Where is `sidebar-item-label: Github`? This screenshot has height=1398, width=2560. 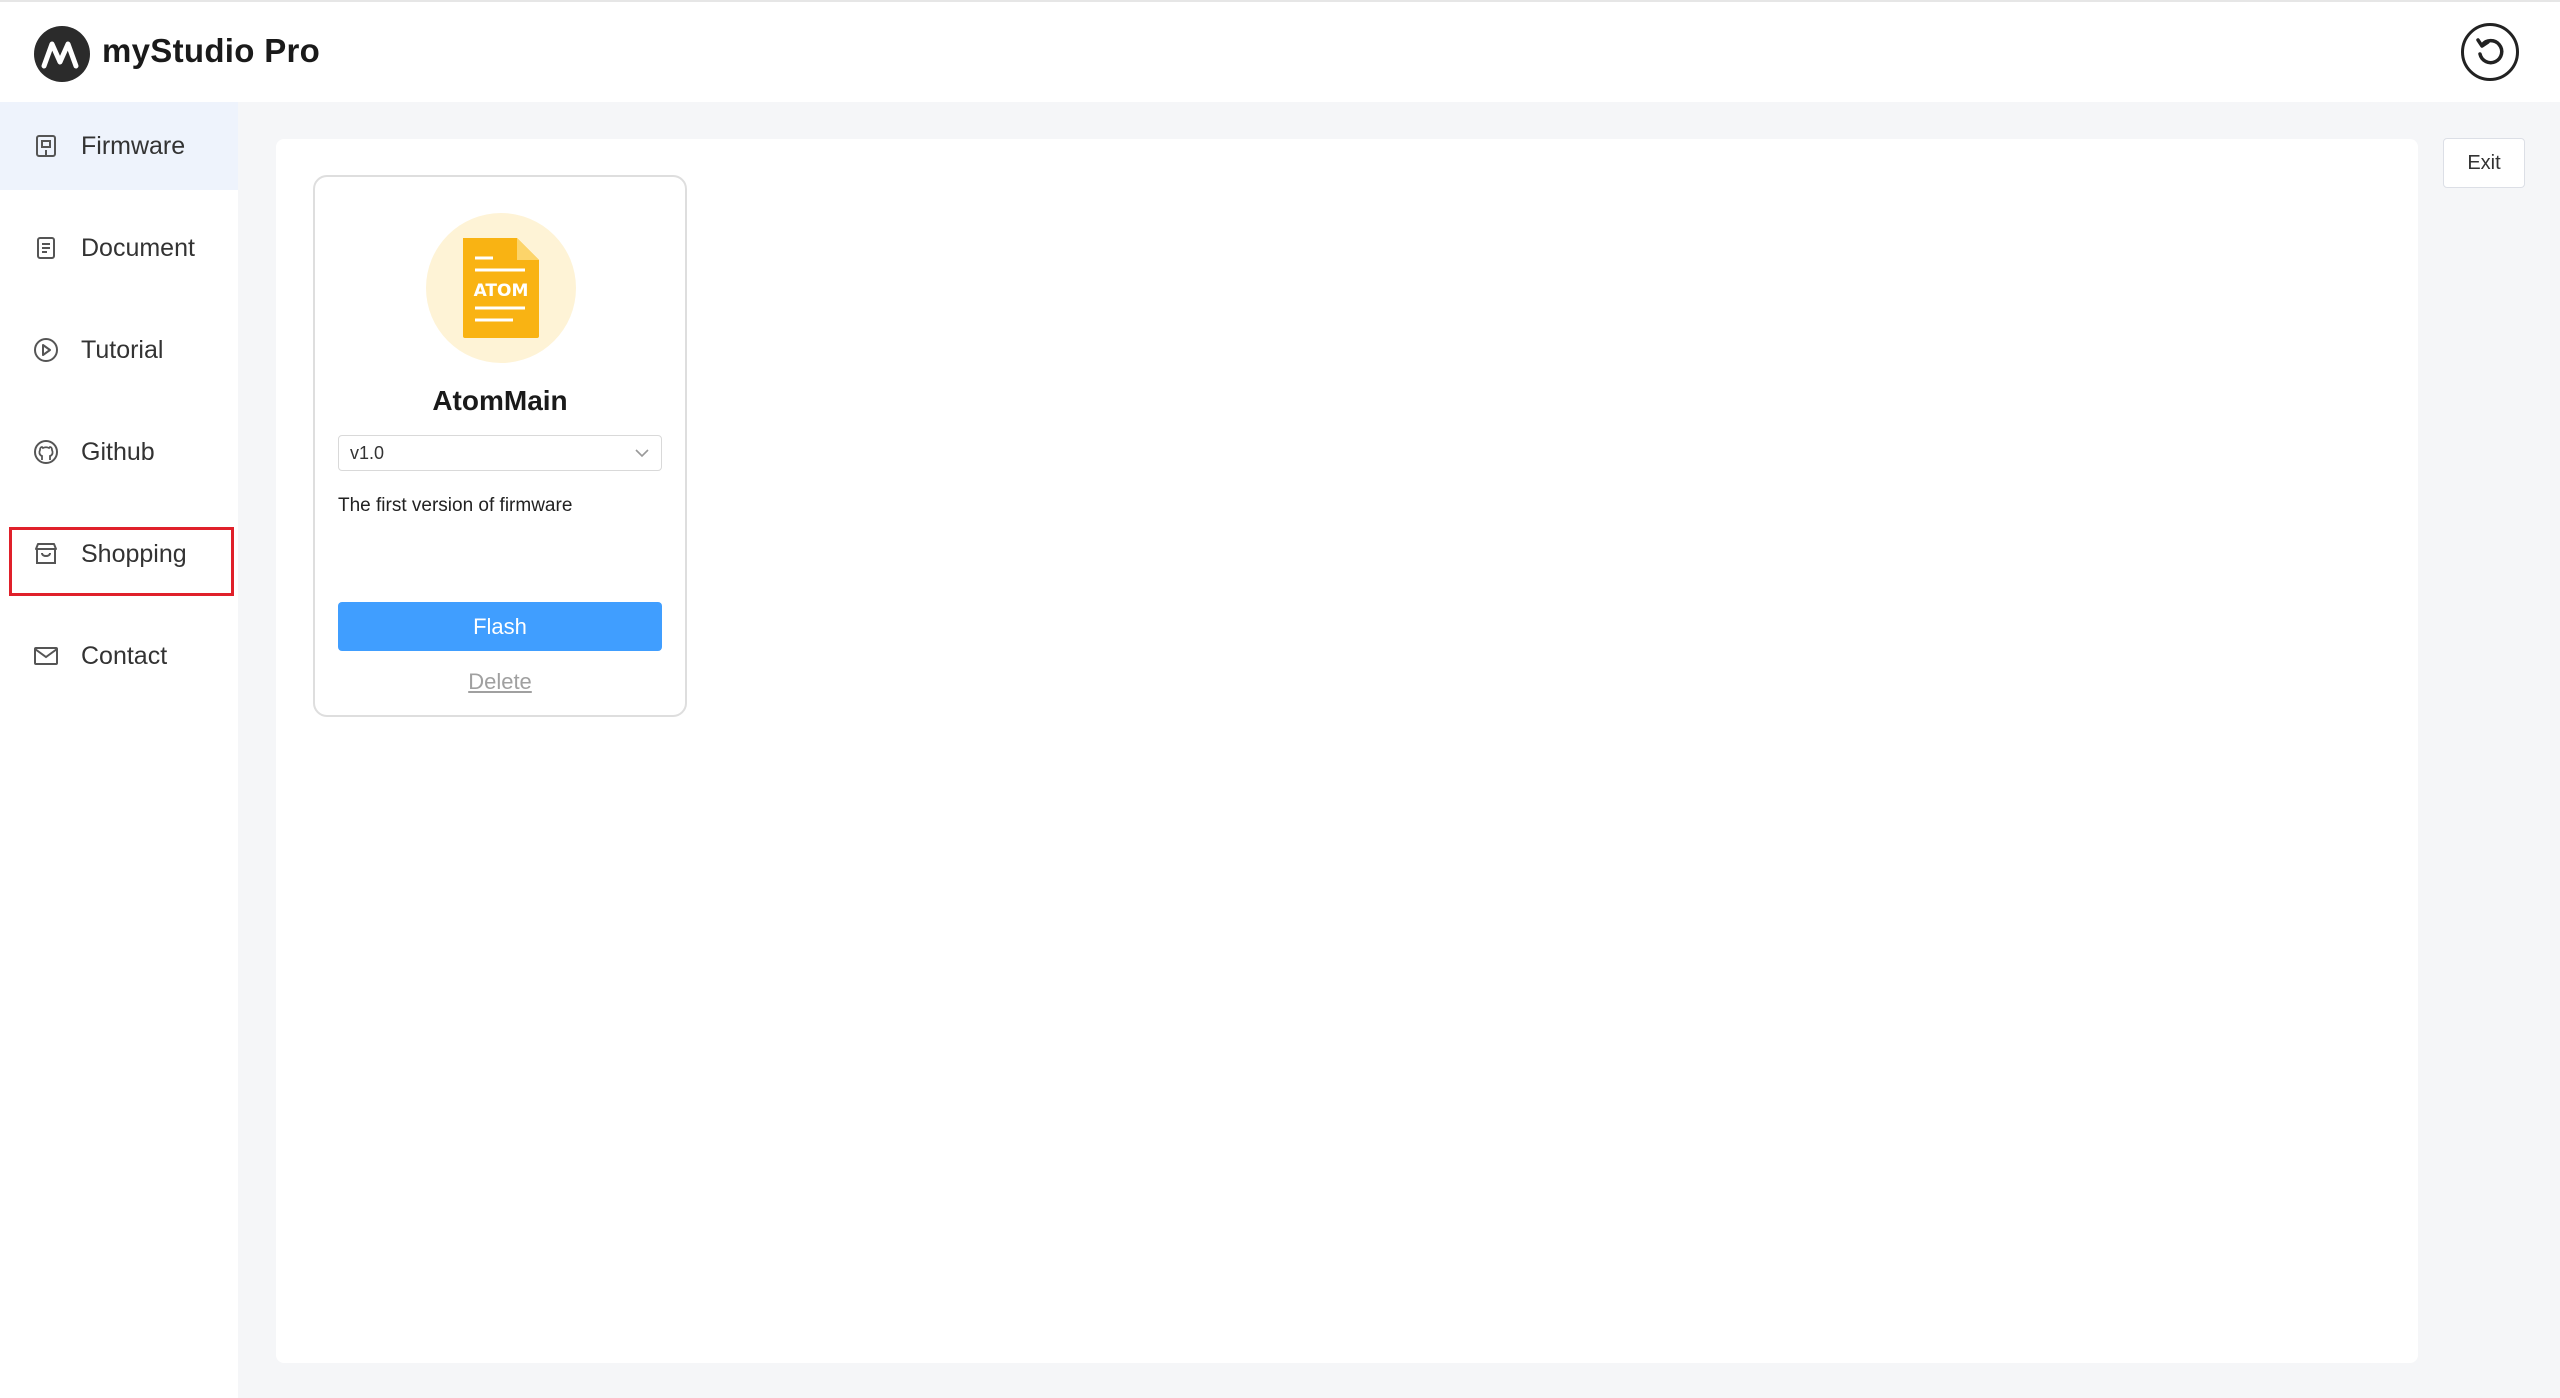
sidebar-item-label: Github is located at coordinates (118, 451).